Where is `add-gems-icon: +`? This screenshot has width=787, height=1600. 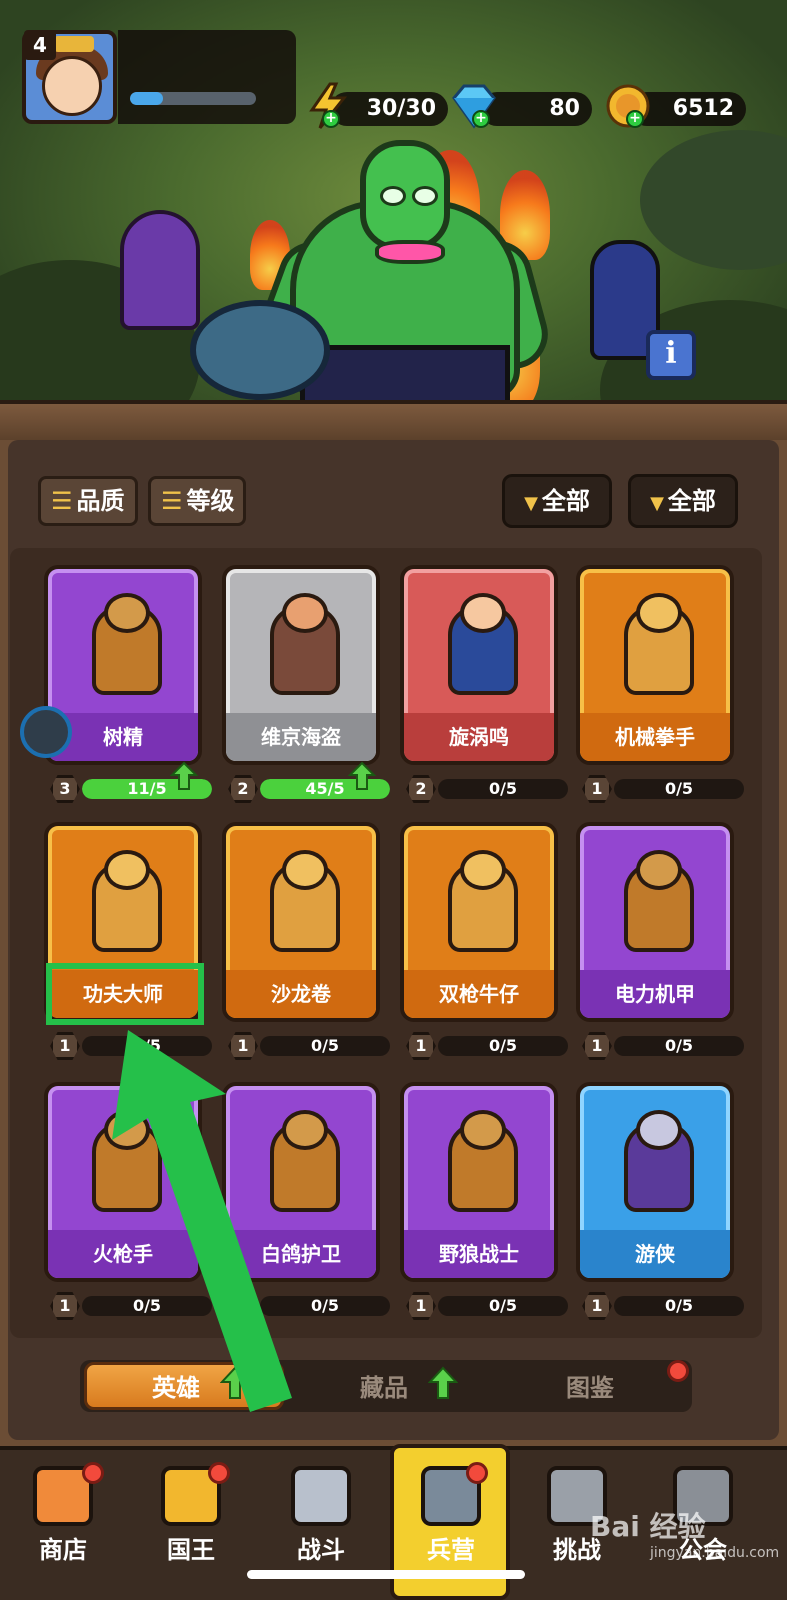 add-gems-icon: + is located at coordinates (481, 119).